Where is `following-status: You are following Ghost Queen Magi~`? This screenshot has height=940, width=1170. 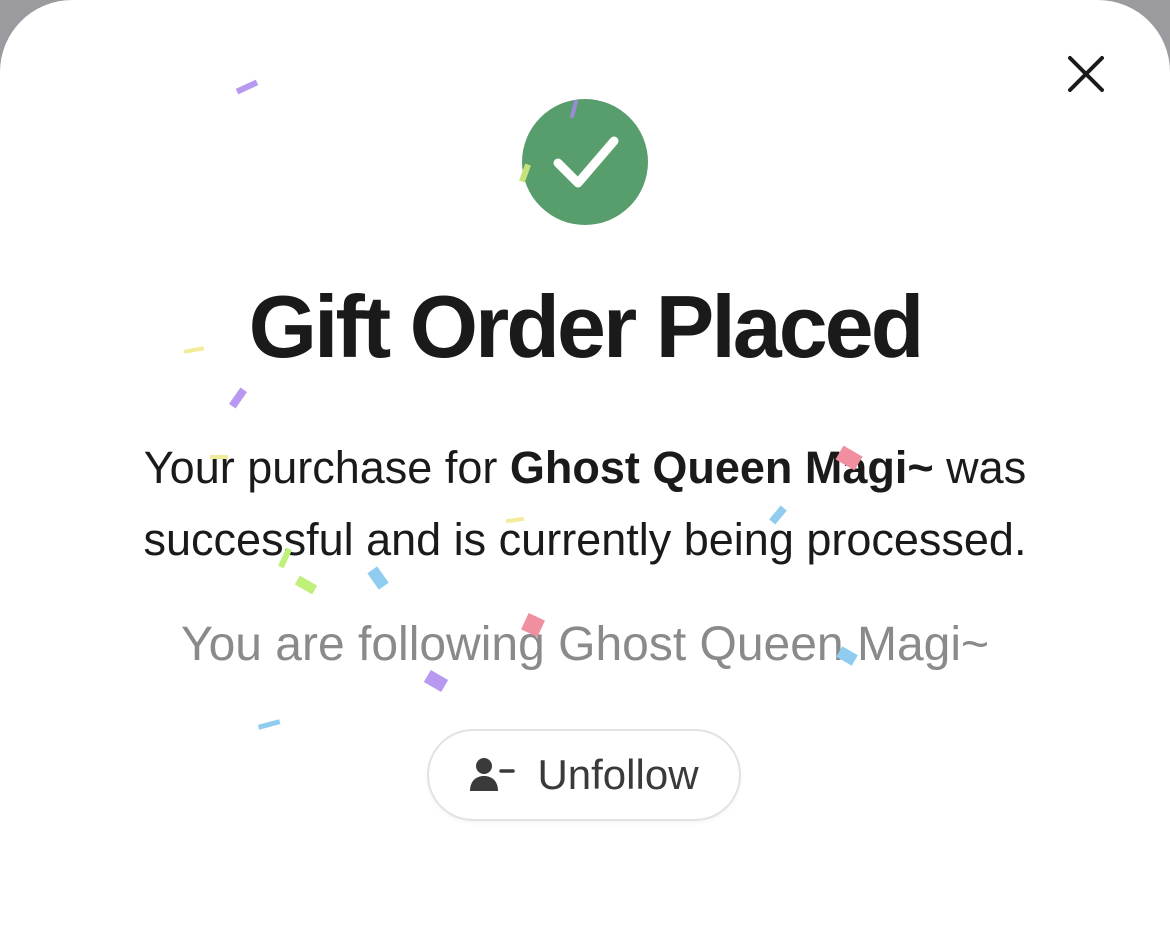
following-status: You are following Ghost Queen Magi~ is located at coordinates (585, 644).